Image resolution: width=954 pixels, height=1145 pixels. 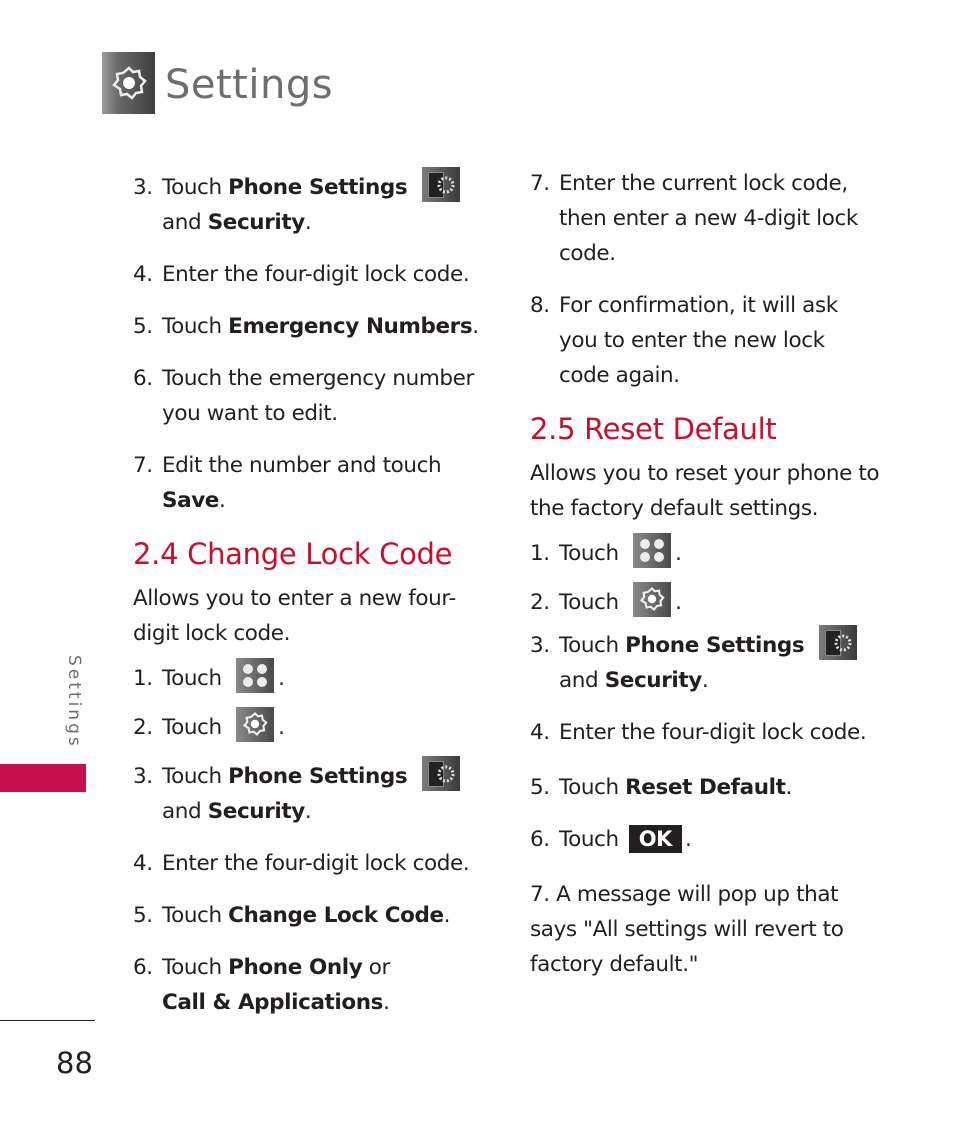 I want to click on list-item: 7. Edit the number and touch Save., so click(x=308, y=483).